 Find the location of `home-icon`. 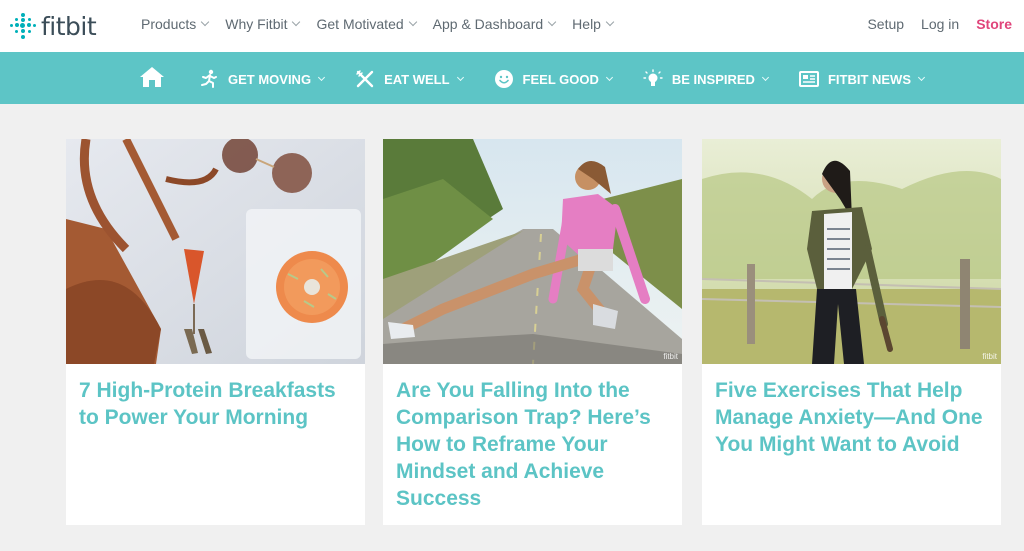

home-icon is located at coordinates (152, 77).